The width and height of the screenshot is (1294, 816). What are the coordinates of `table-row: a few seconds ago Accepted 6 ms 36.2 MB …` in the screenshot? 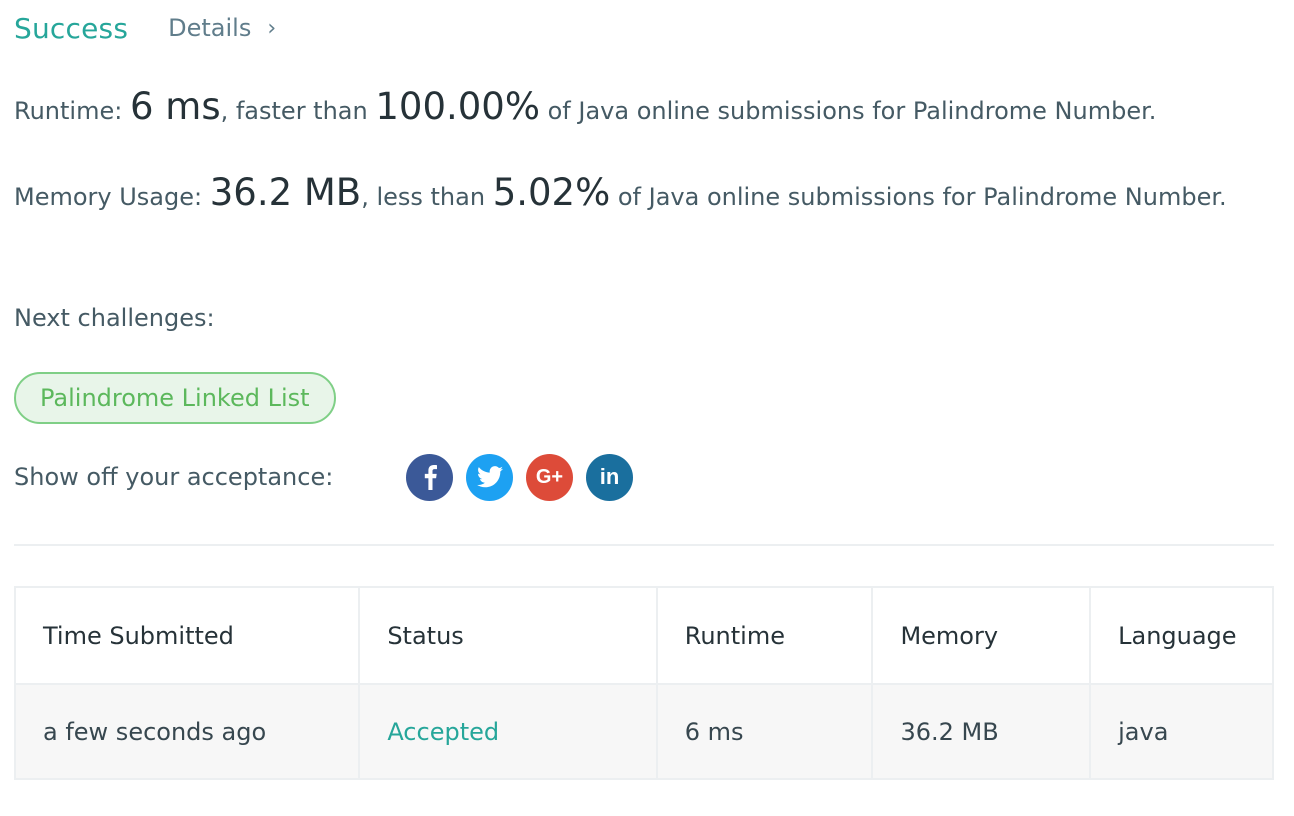 It's located at (643, 731).